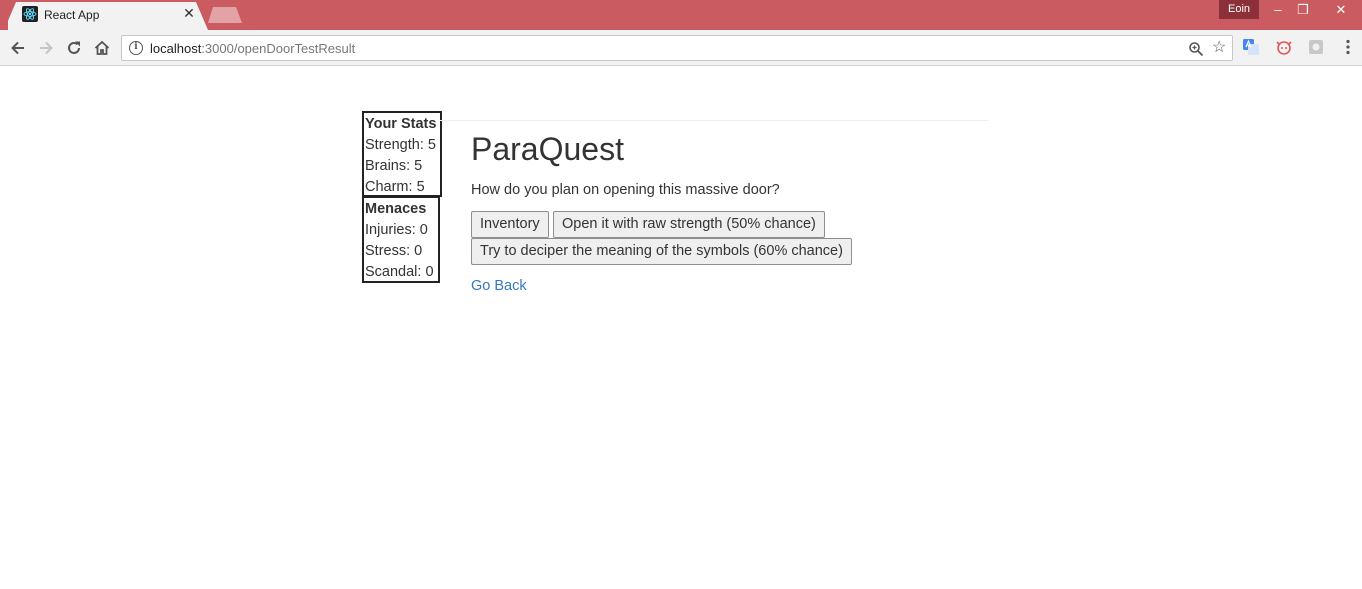  Describe the element at coordinates (499, 286) in the screenshot. I see `go-back-link: Go Back` at that location.